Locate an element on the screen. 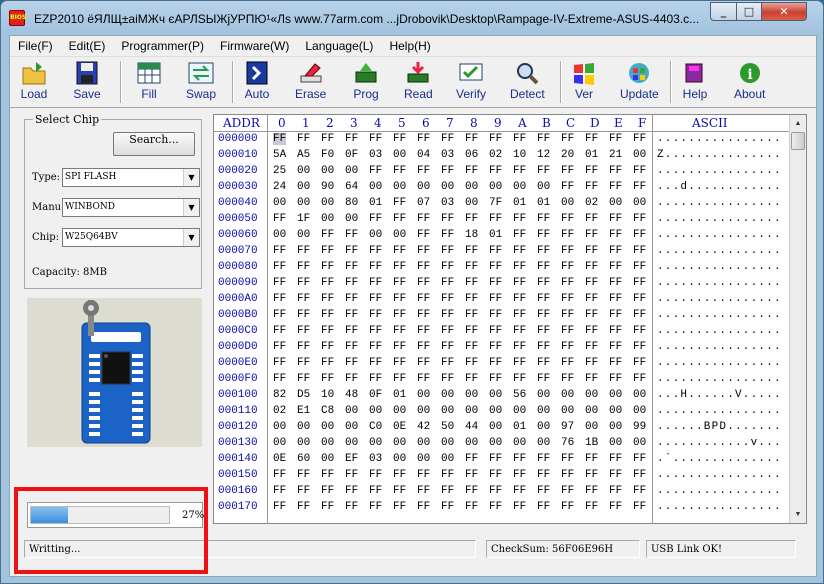  menu-help: Help(H) is located at coordinates (409, 46).